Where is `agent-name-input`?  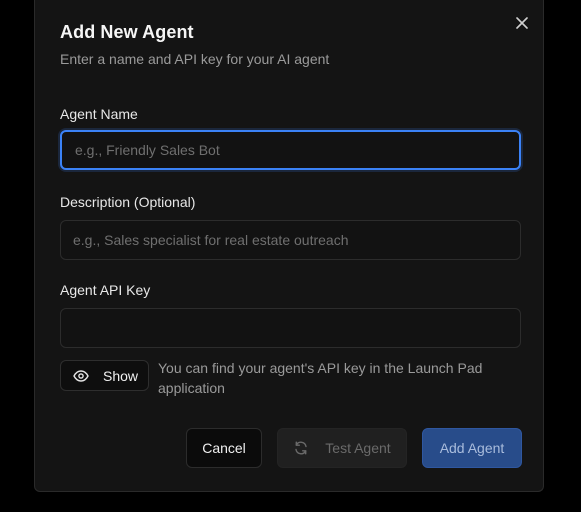
agent-name-input is located at coordinates (290, 150).